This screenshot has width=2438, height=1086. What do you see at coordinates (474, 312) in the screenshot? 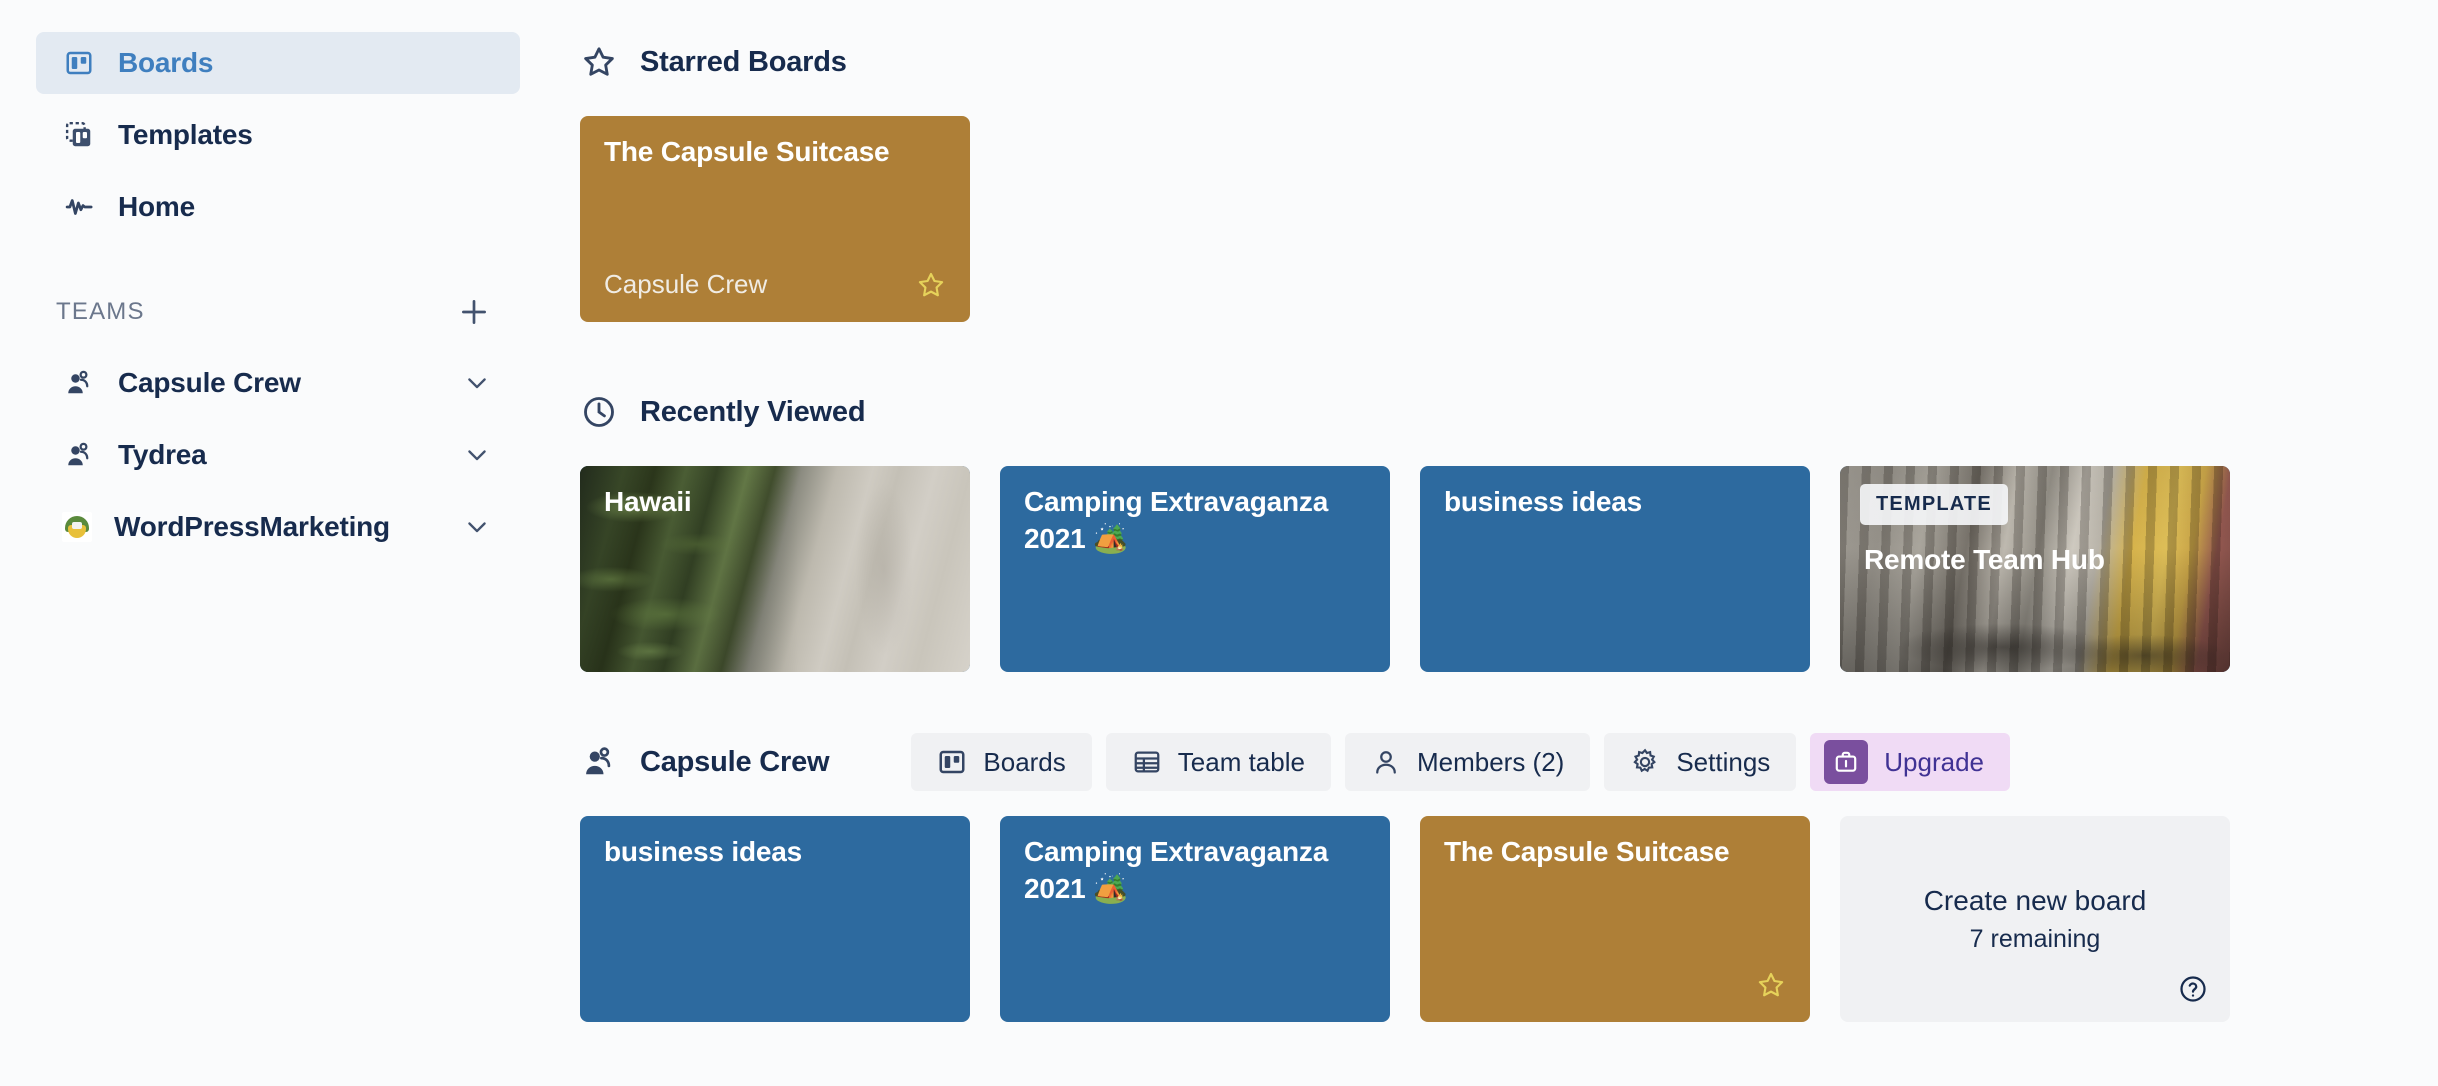
I see `plus-icon` at bounding box center [474, 312].